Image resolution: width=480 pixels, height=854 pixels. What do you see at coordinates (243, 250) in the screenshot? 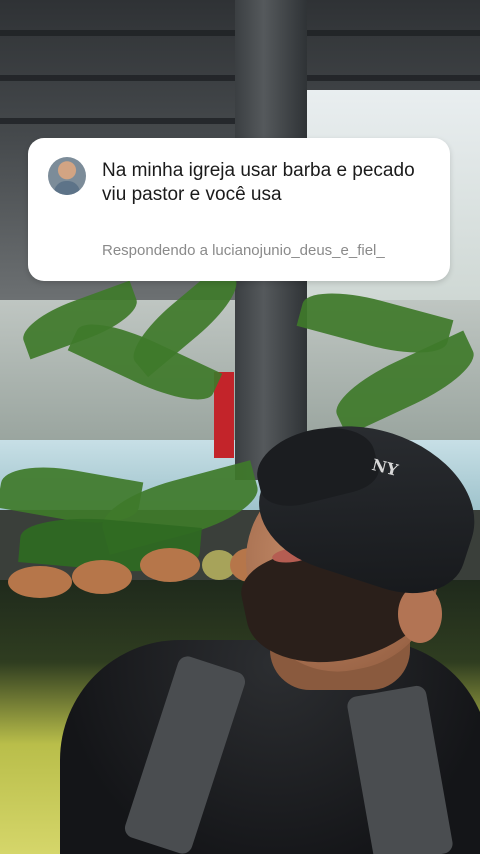
I see `reply-info: Respondendo a lucianojunio_deus_e_fiel_` at bounding box center [243, 250].